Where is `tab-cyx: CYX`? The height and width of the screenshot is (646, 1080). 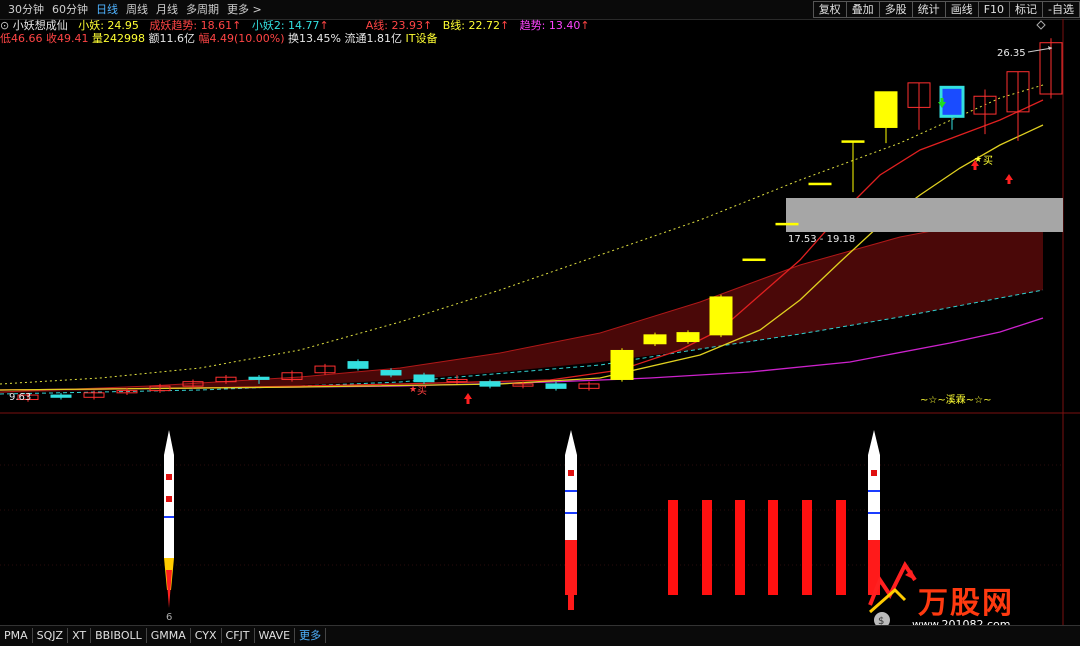 tab-cyx: CYX is located at coordinates (206, 635).